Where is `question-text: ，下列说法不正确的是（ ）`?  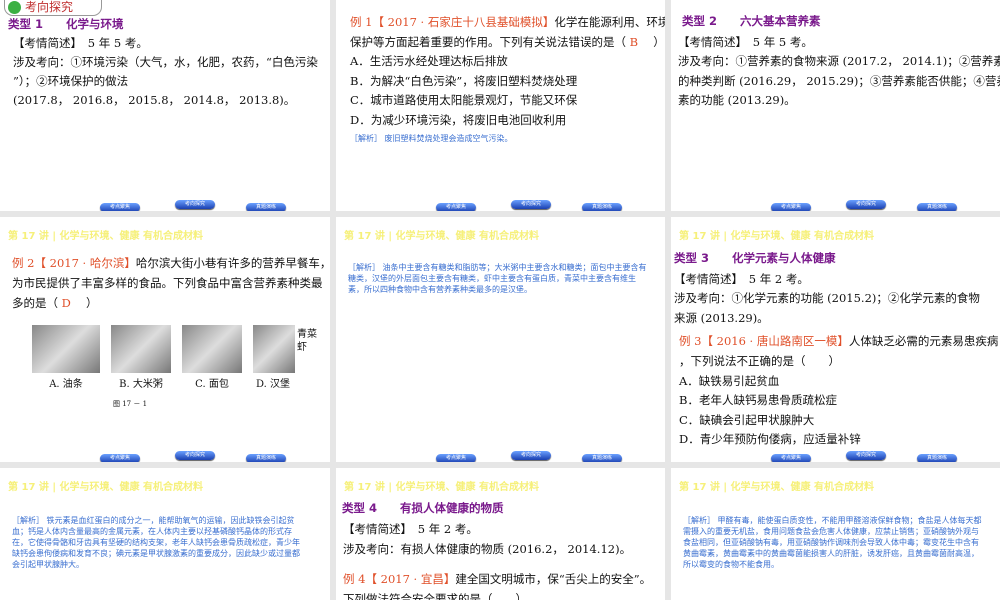 question-text: ，下列说法不正确的是（ ） is located at coordinates (759, 361).